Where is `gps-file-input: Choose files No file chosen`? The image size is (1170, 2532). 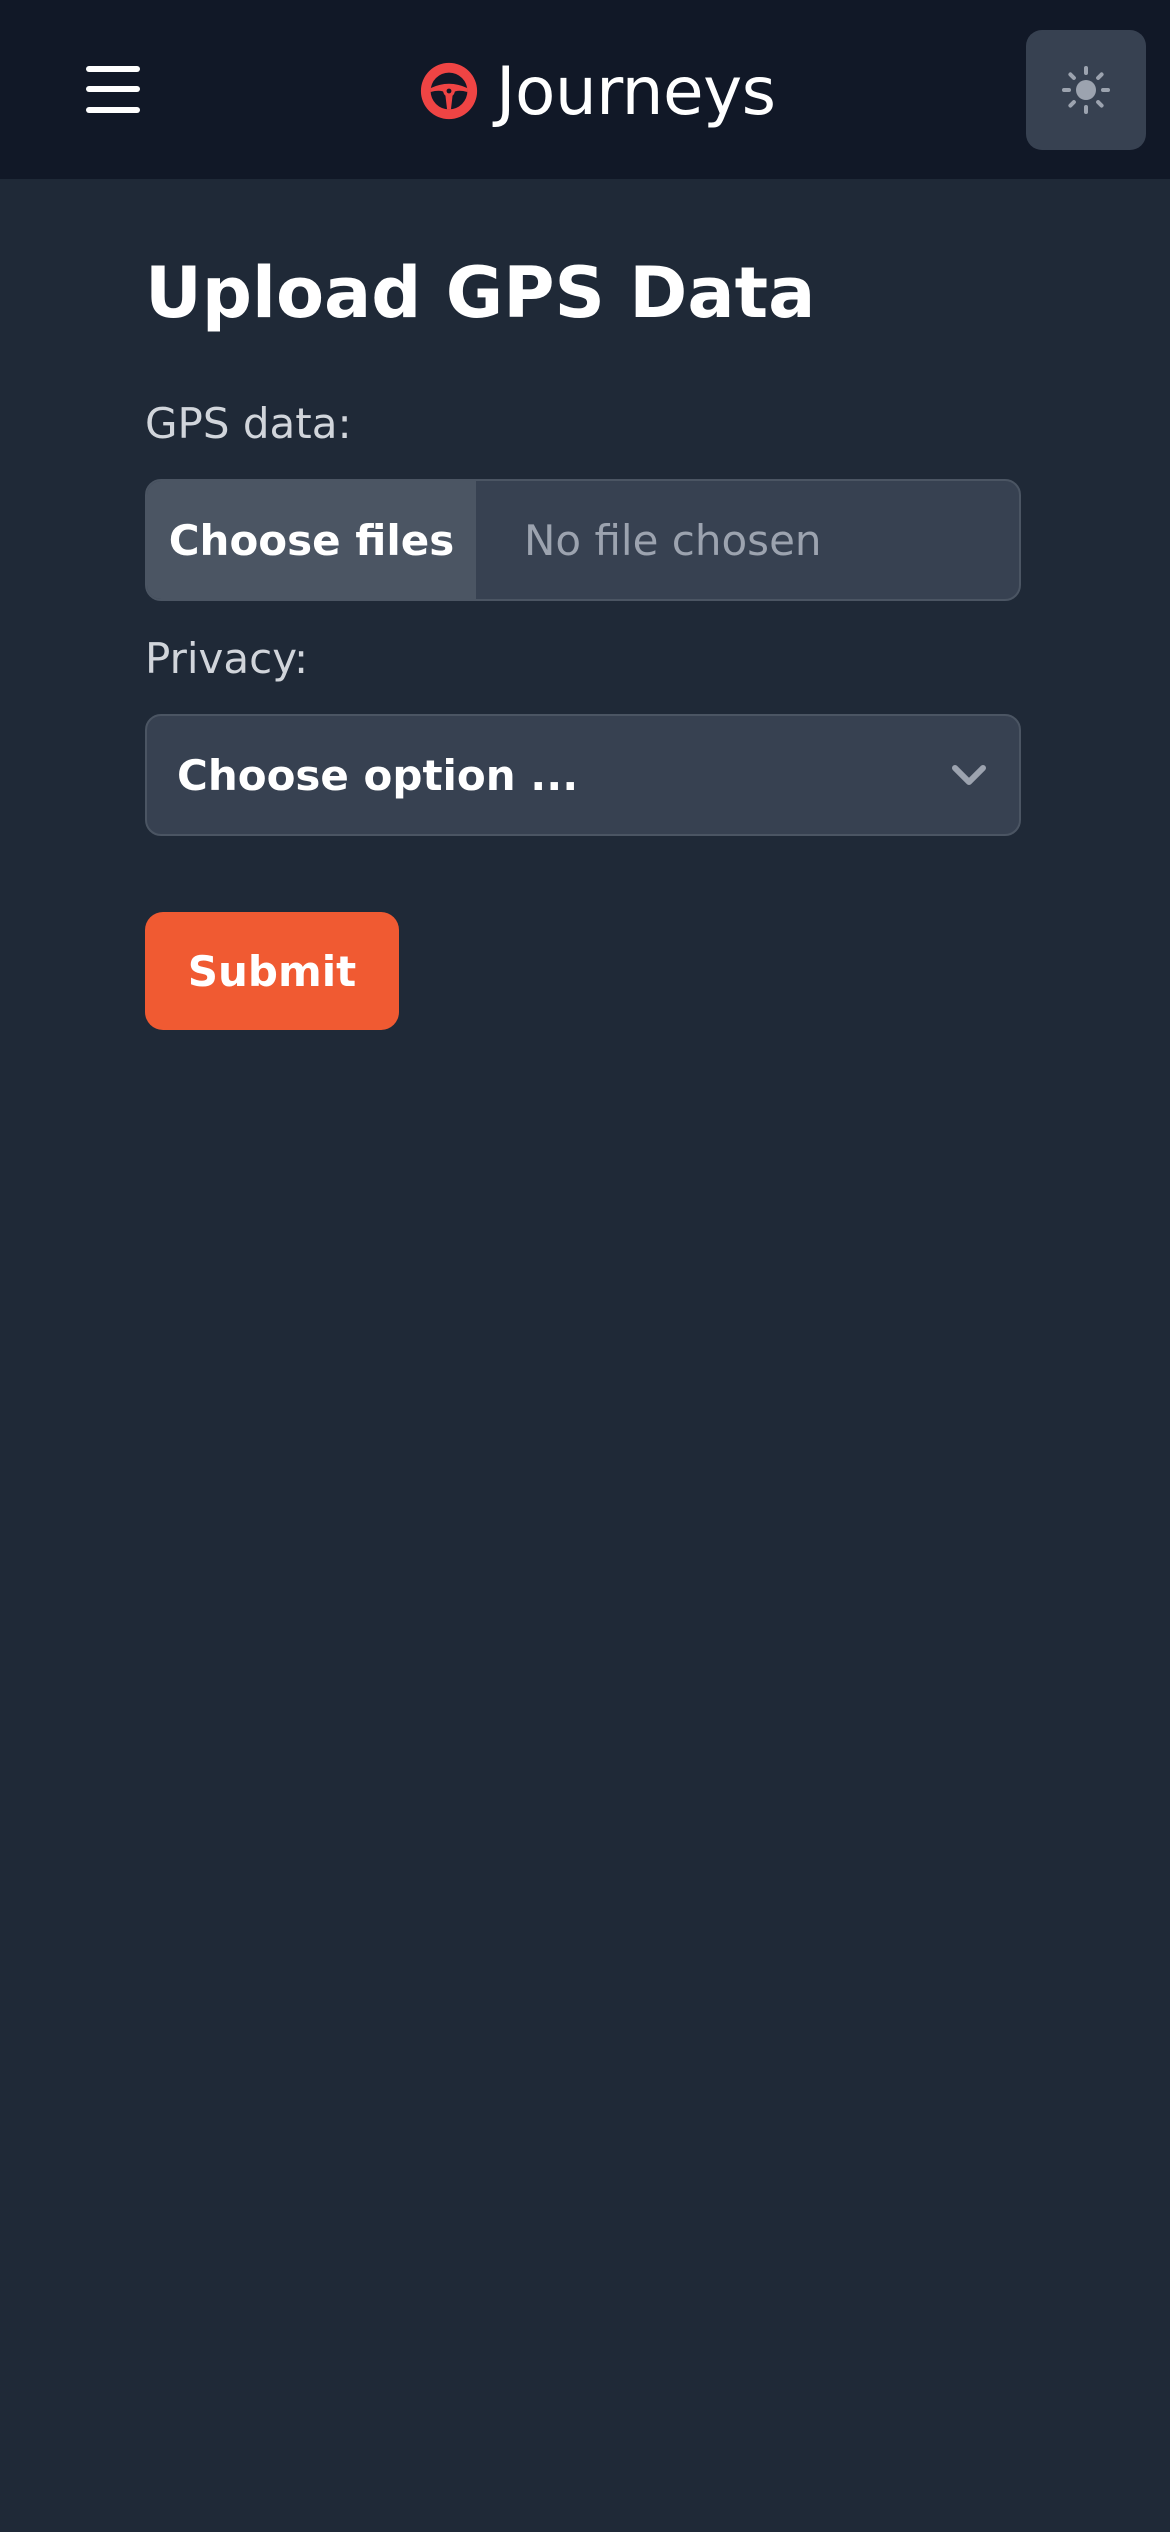
gps-file-input: Choose files No file chosen is located at coordinates (583, 540).